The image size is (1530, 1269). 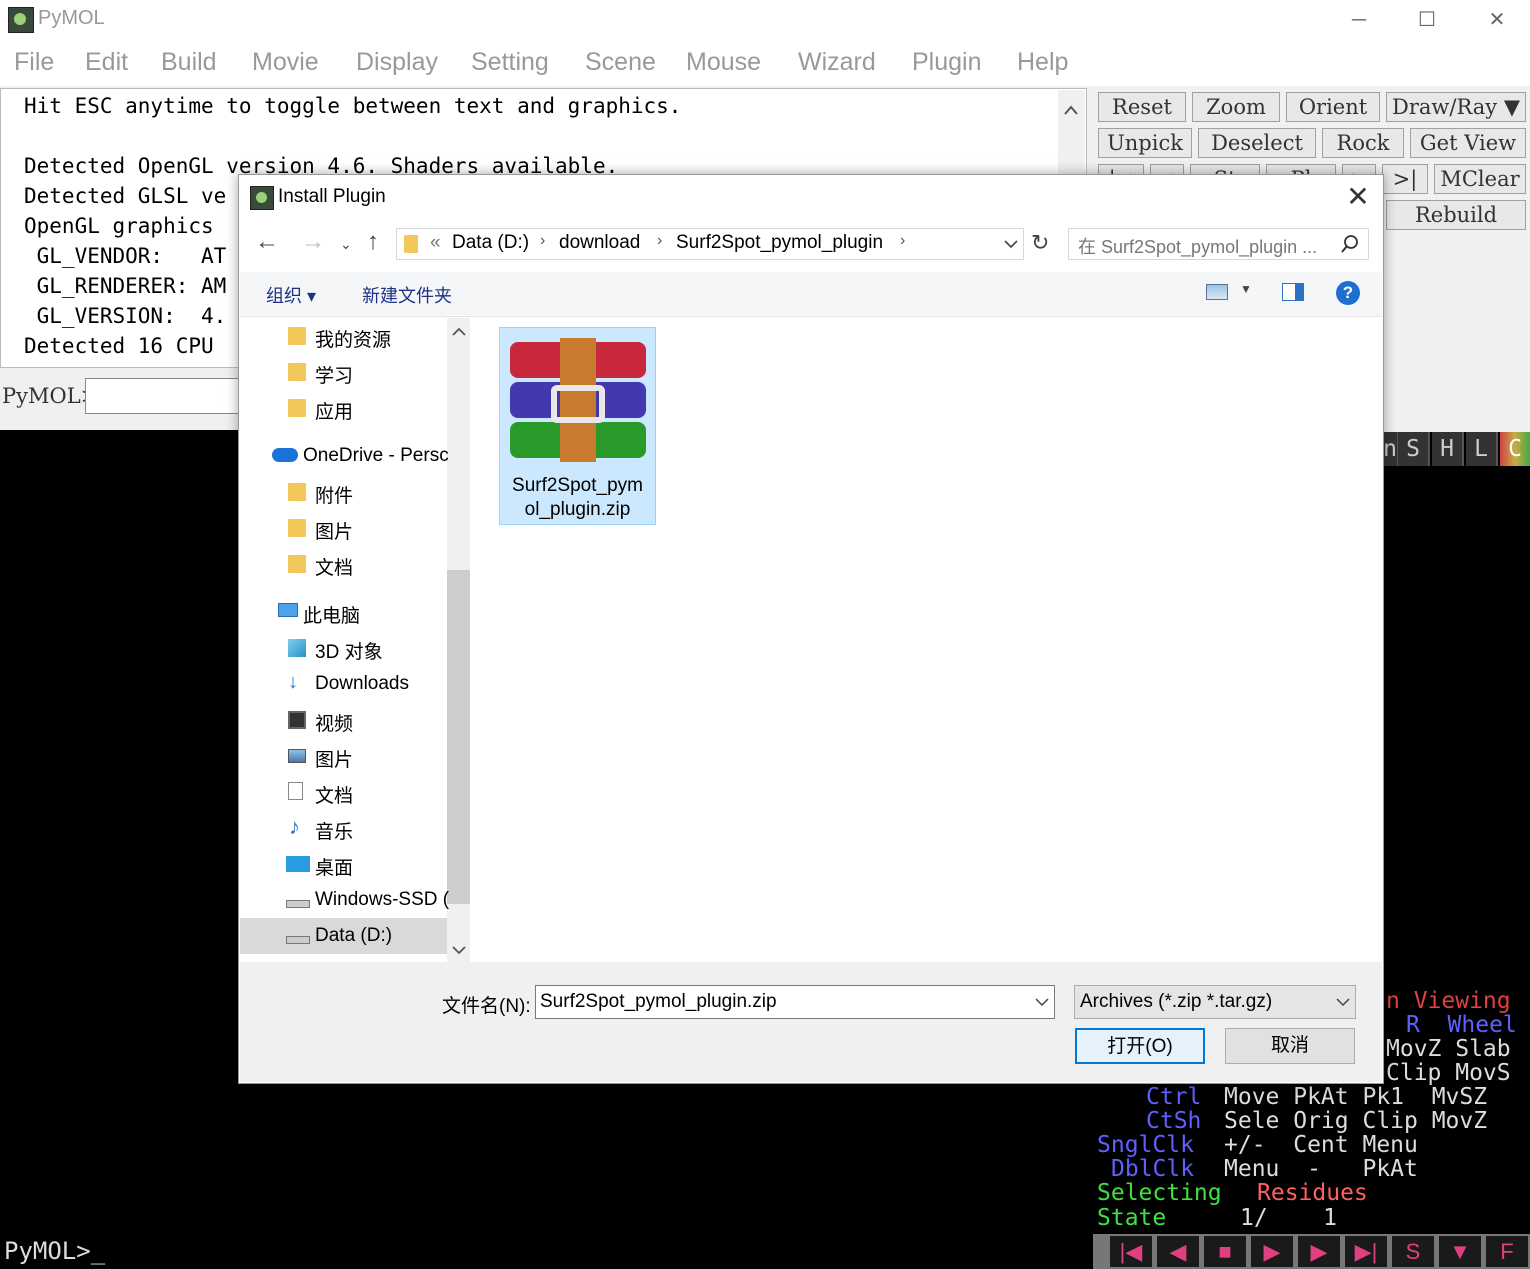 What do you see at coordinates (1515, 449) in the screenshot?
I see `color-button: C` at bounding box center [1515, 449].